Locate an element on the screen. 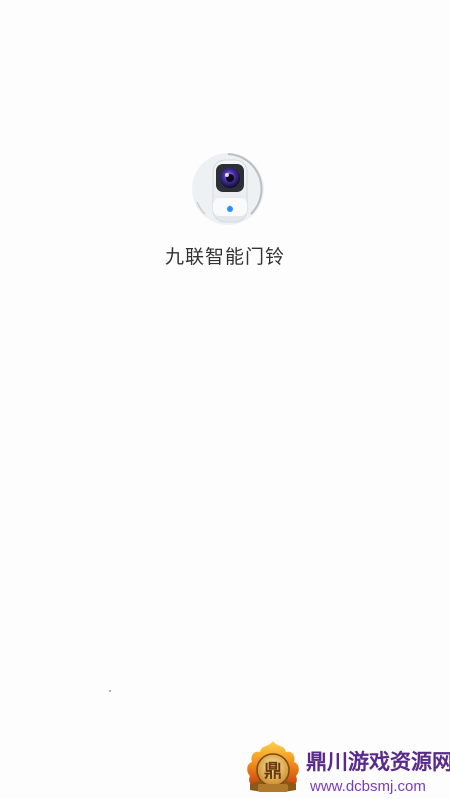 The width and height of the screenshot is (450, 800). watermark: 鼎 鼎川游戏资源网 www.dcbsmj.com is located at coordinates (347, 768).